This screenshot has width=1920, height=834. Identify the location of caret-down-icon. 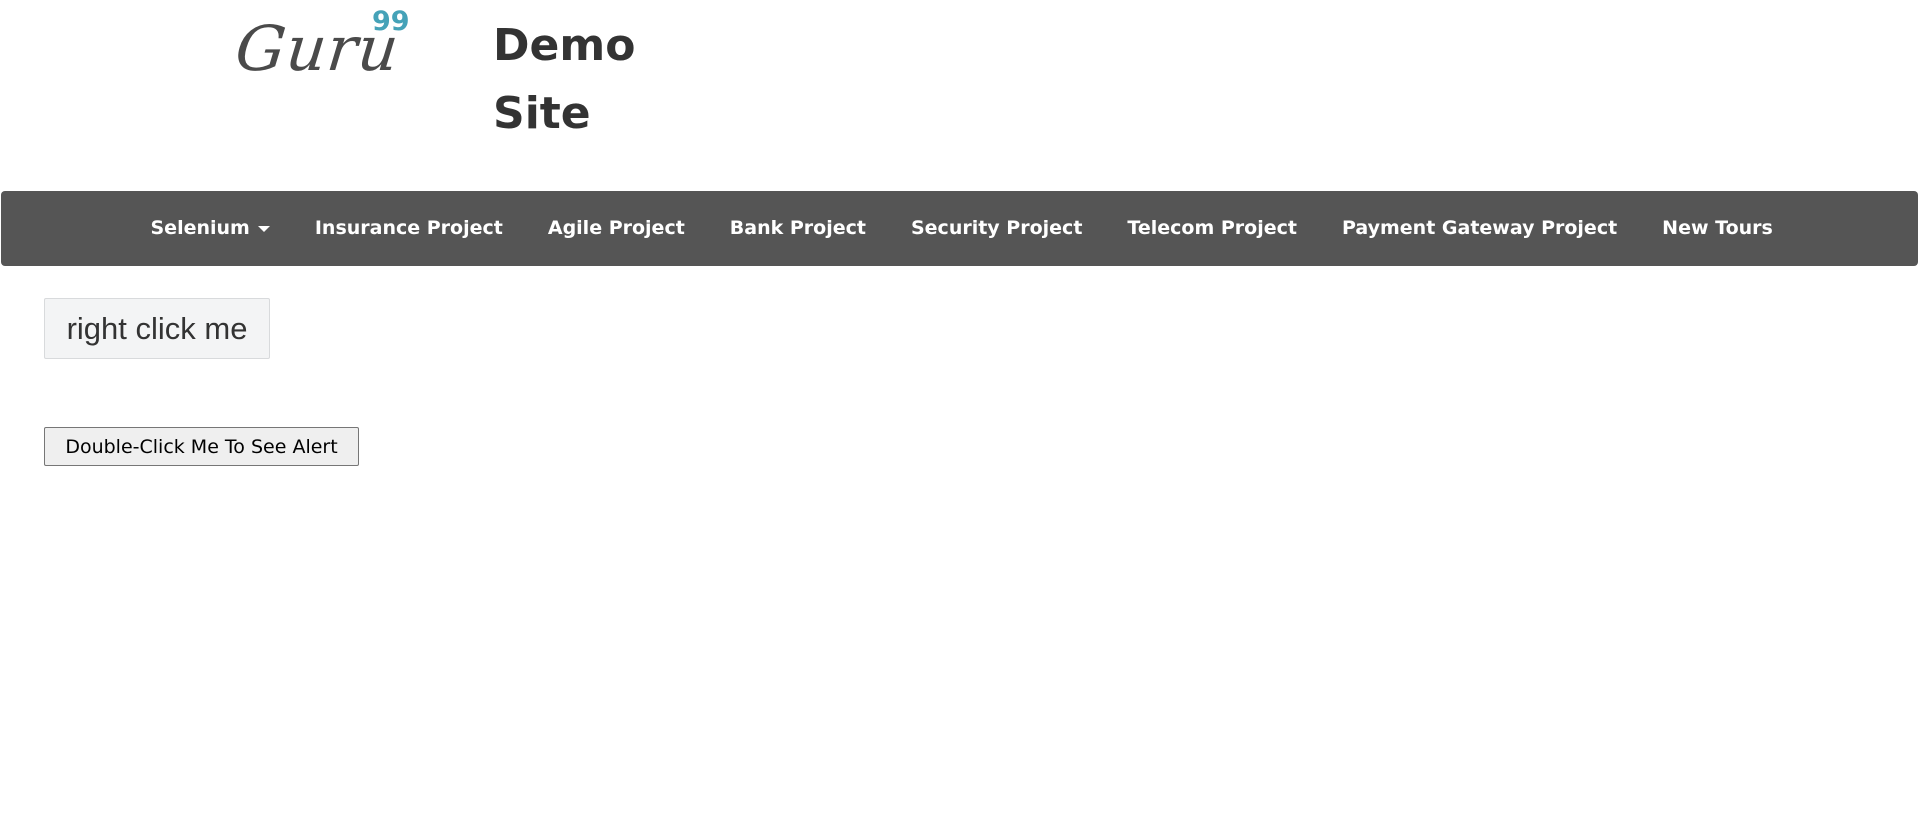
(263, 228).